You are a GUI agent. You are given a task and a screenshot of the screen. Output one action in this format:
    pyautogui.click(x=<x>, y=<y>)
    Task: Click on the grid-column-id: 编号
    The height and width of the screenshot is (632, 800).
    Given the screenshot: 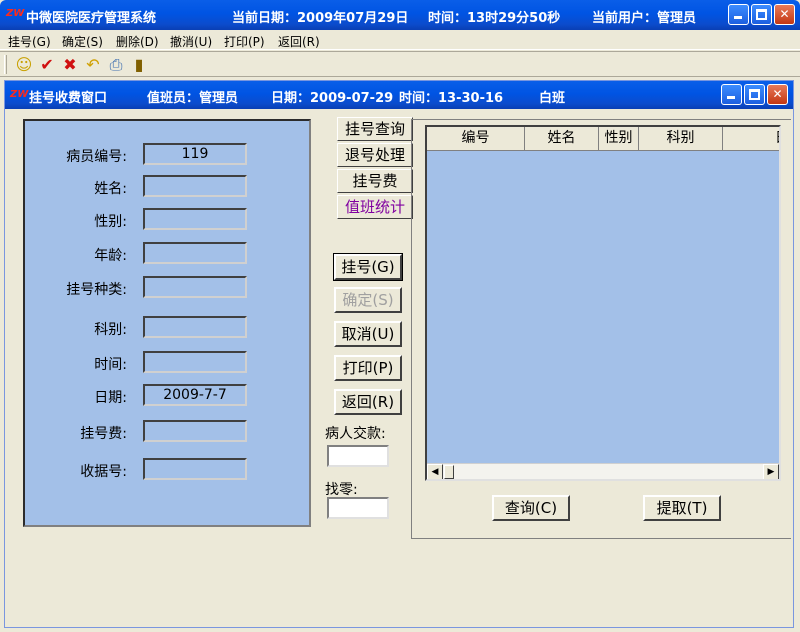 What is the action you would take?
    pyautogui.click(x=476, y=139)
    